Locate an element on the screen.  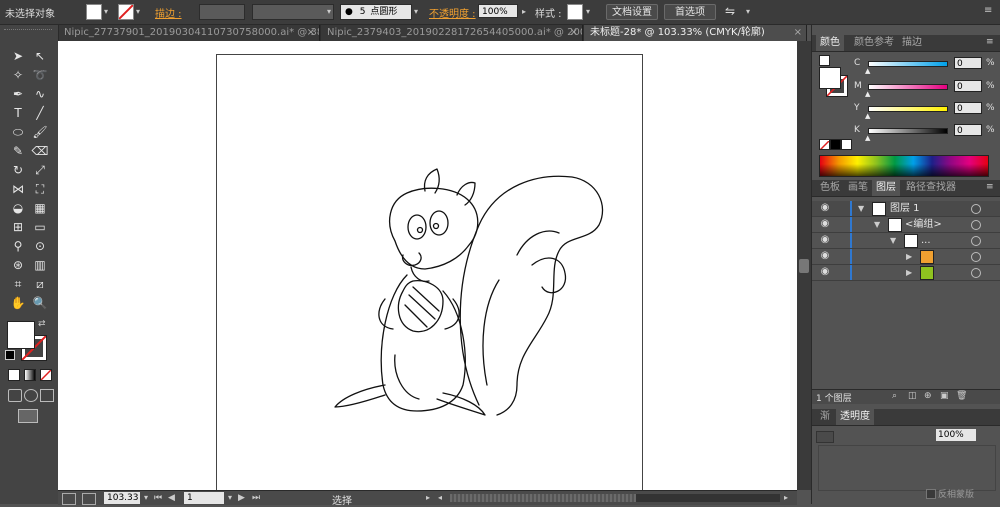
fill-color-box is located at coordinates (21, 335).